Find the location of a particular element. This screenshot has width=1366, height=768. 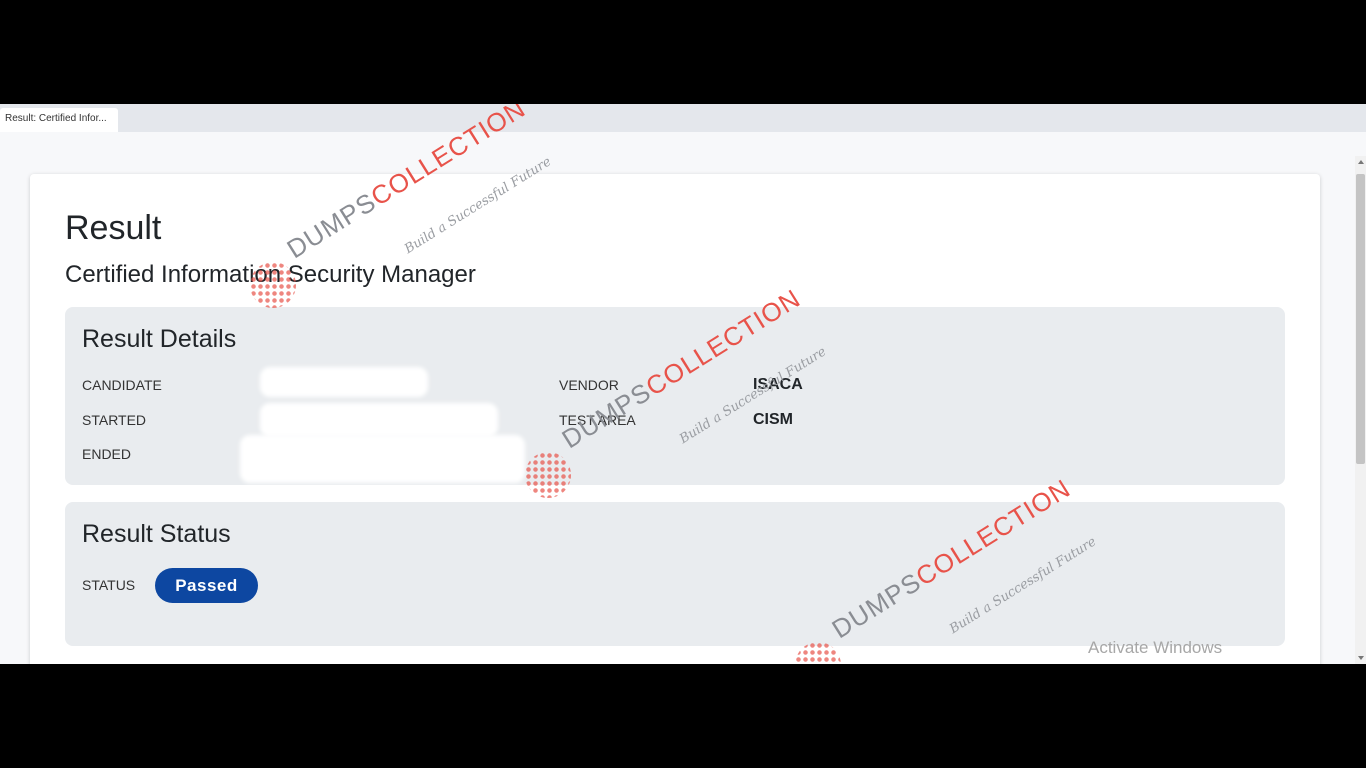

started-value-redacted is located at coordinates (379, 420).